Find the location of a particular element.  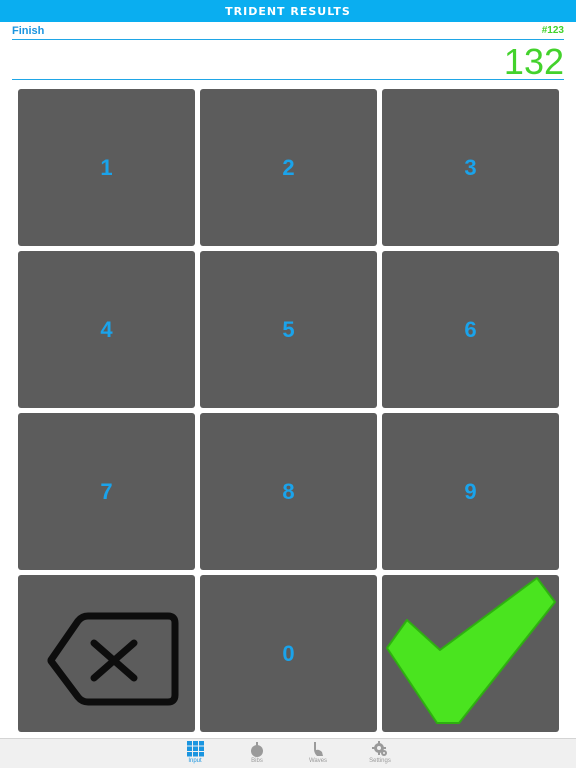

key-8: 8 is located at coordinates (288, 491).